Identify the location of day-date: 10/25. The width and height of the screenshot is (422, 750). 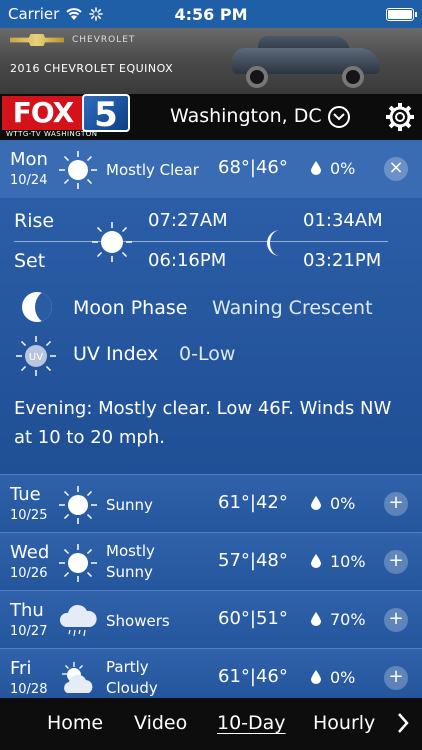
(29, 515).